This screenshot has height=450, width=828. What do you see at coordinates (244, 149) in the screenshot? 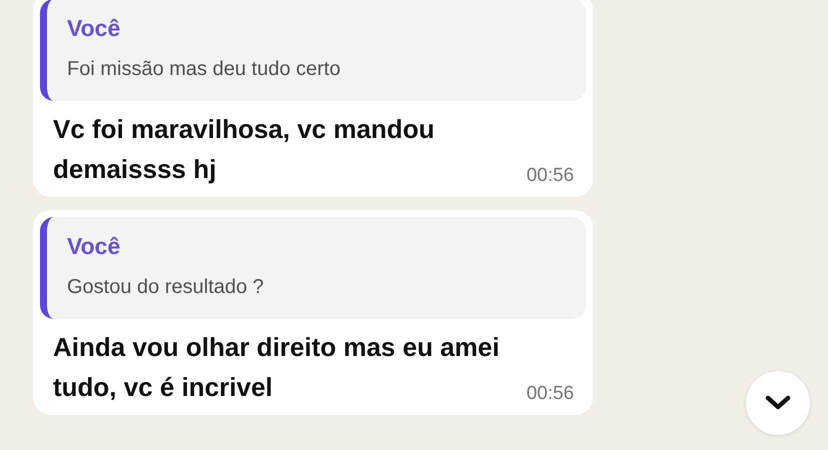
I see `message-text: Vc foi maravilhosa, vc mandou demaissss hj` at bounding box center [244, 149].